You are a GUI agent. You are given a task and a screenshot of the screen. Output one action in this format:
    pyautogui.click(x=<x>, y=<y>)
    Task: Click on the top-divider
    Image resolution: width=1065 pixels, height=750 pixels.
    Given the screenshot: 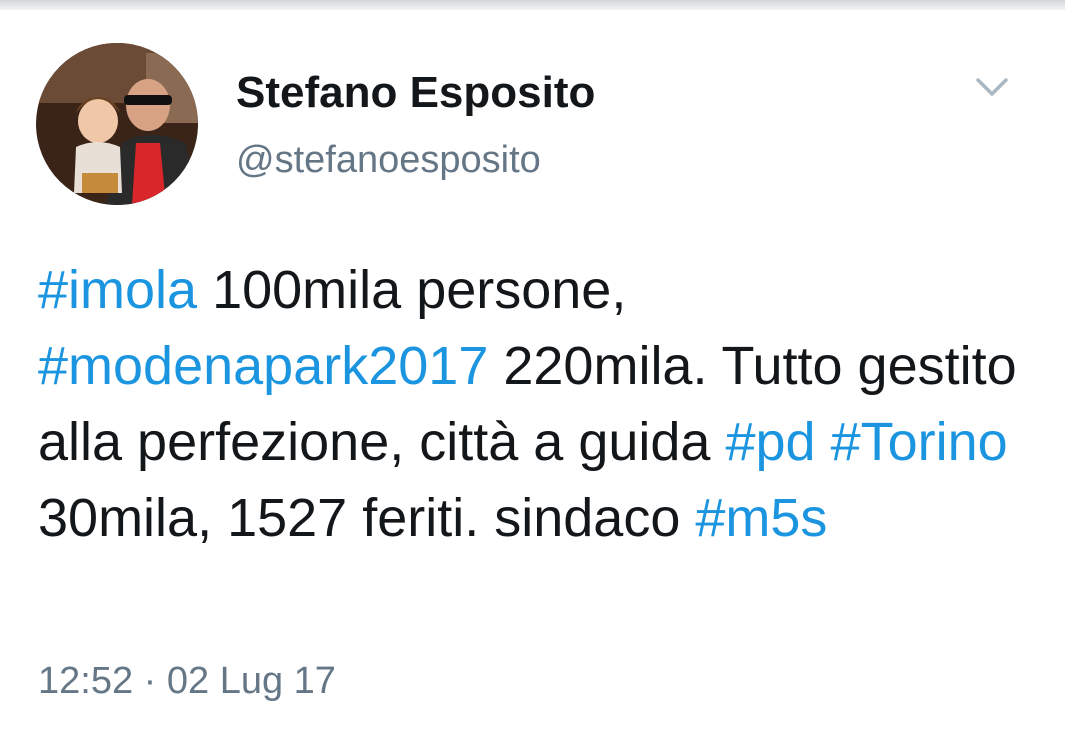 What is the action you would take?
    pyautogui.click(x=532, y=5)
    